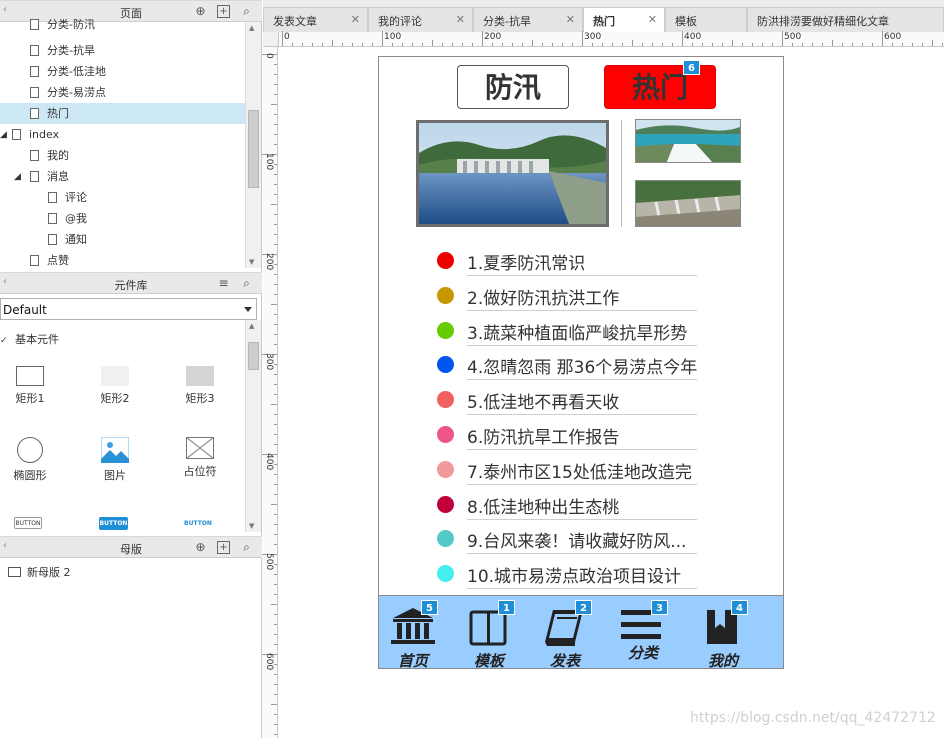 The height and width of the screenshot is (738, 944). I want to click on tabbar-label: 分类, so click(642, 653).